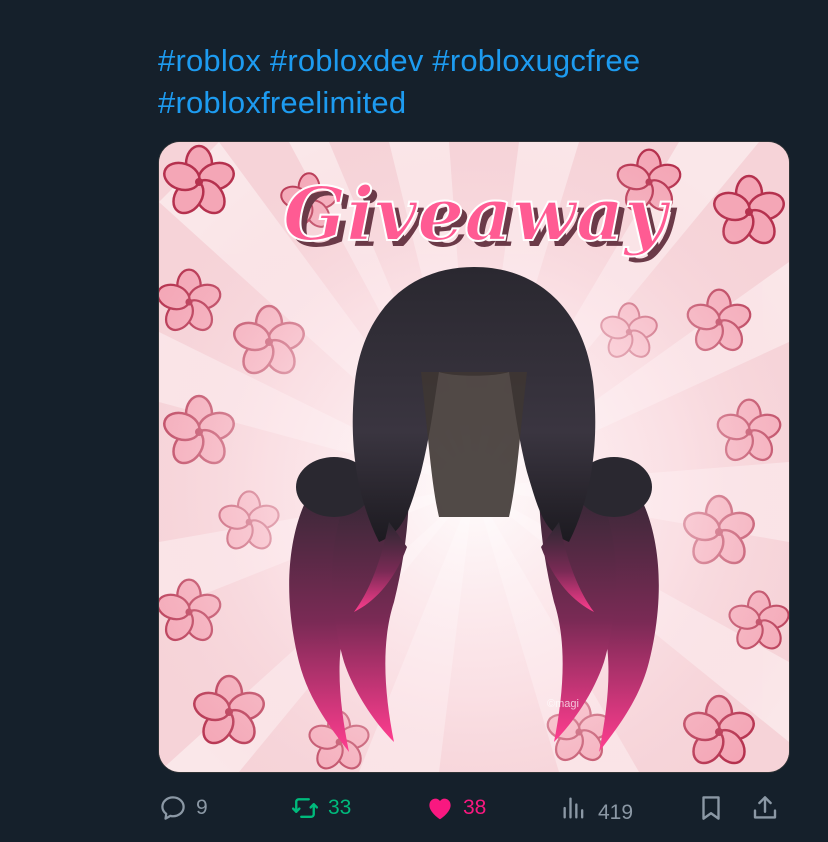 The width and height of the screenshot is (828, 842). I want to click on views-icon, so click(573, 808).